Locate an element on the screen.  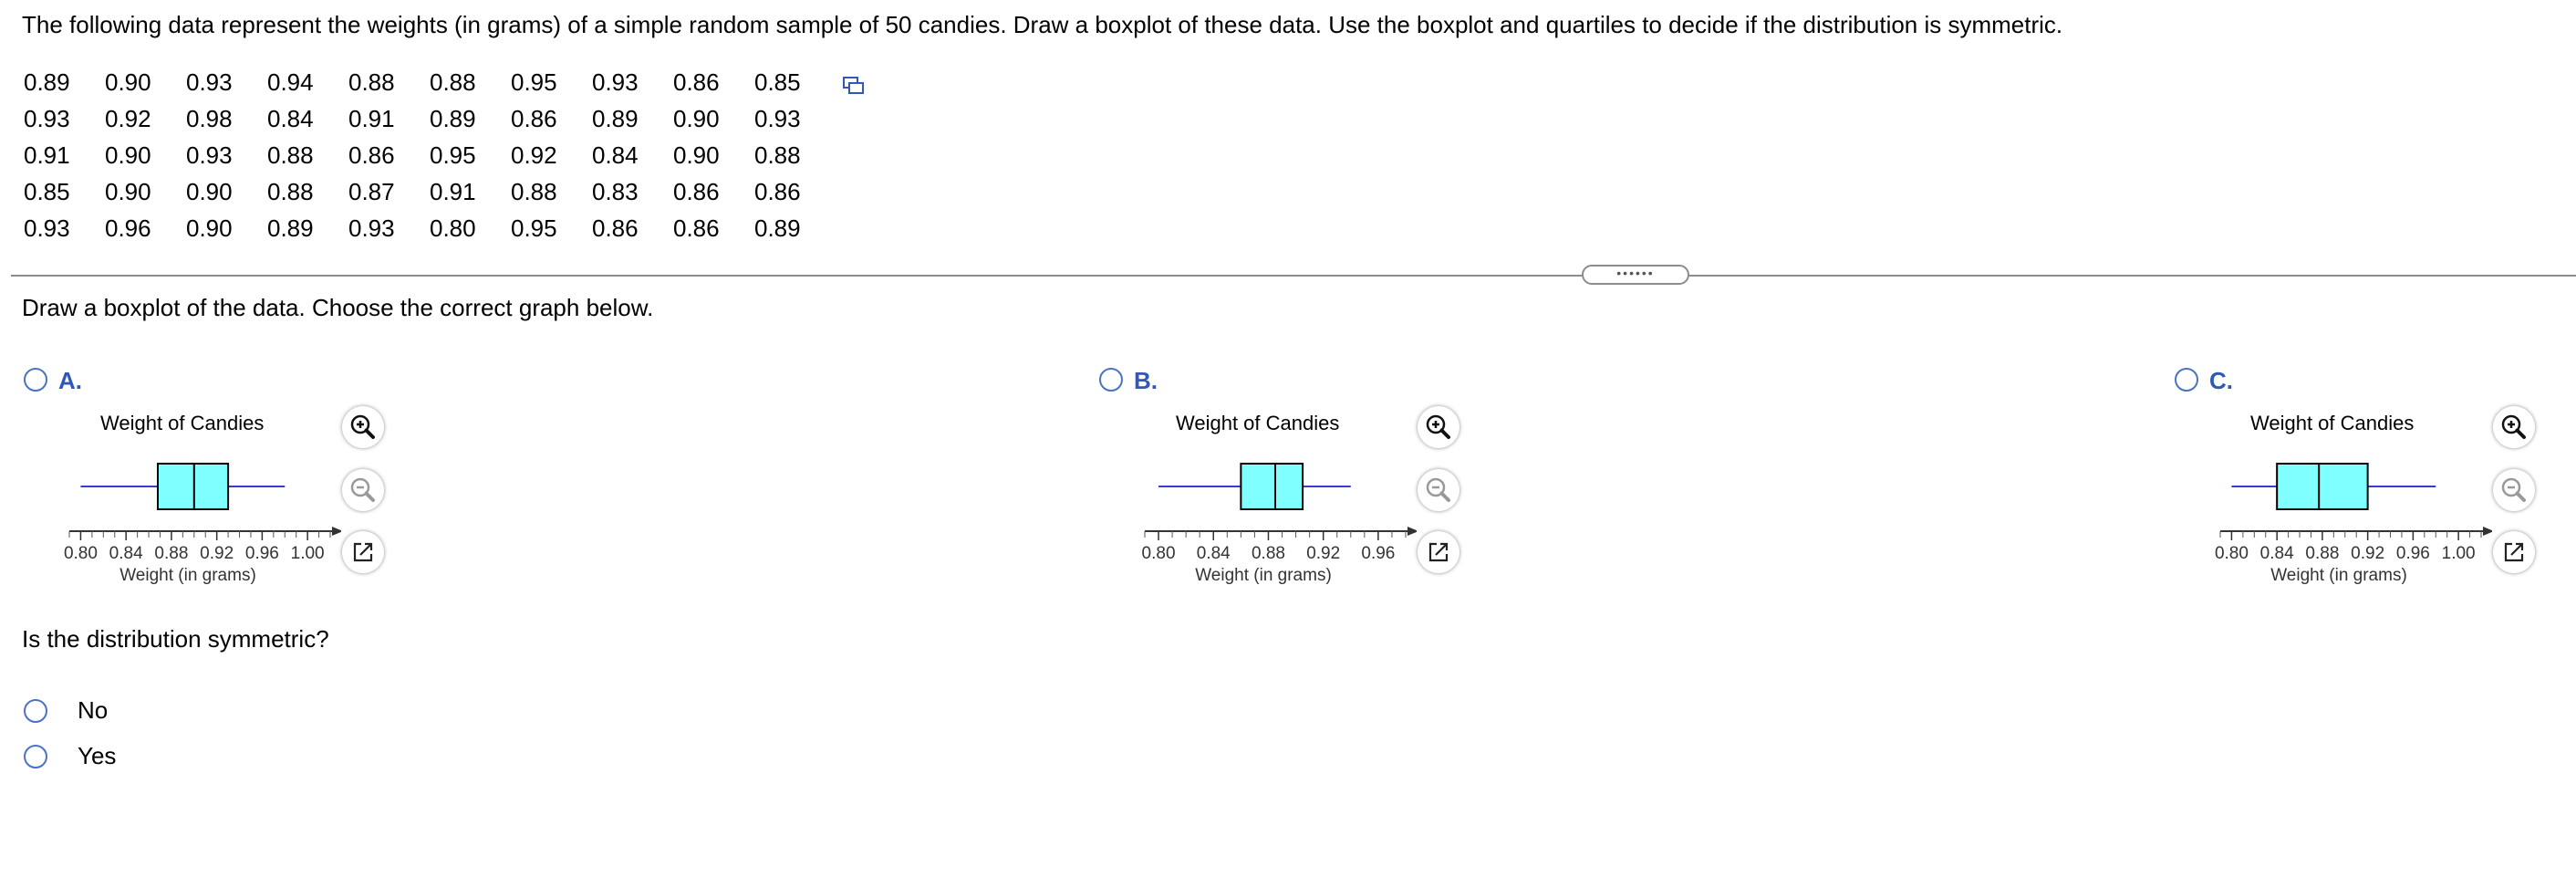
data-cell: 0.85 is located at coordinates (47, 191).